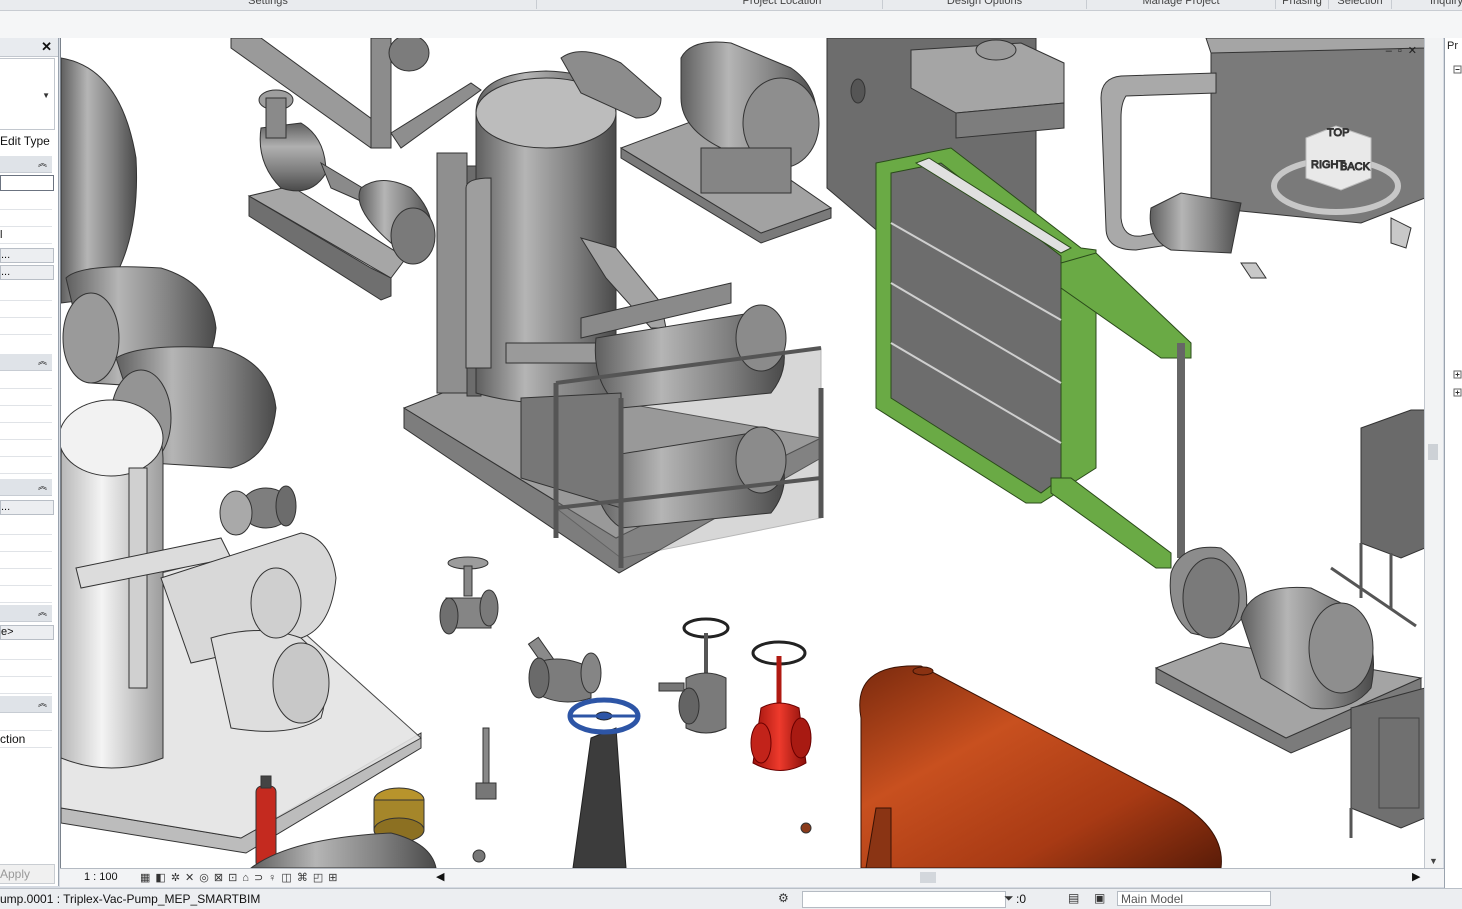 The width and height of the screenshot is (1462, 909). What do you see at coordinates (241, 626) in the screenshot?
I see `vertical-receiver-tank` at bounding box center [241, 626].